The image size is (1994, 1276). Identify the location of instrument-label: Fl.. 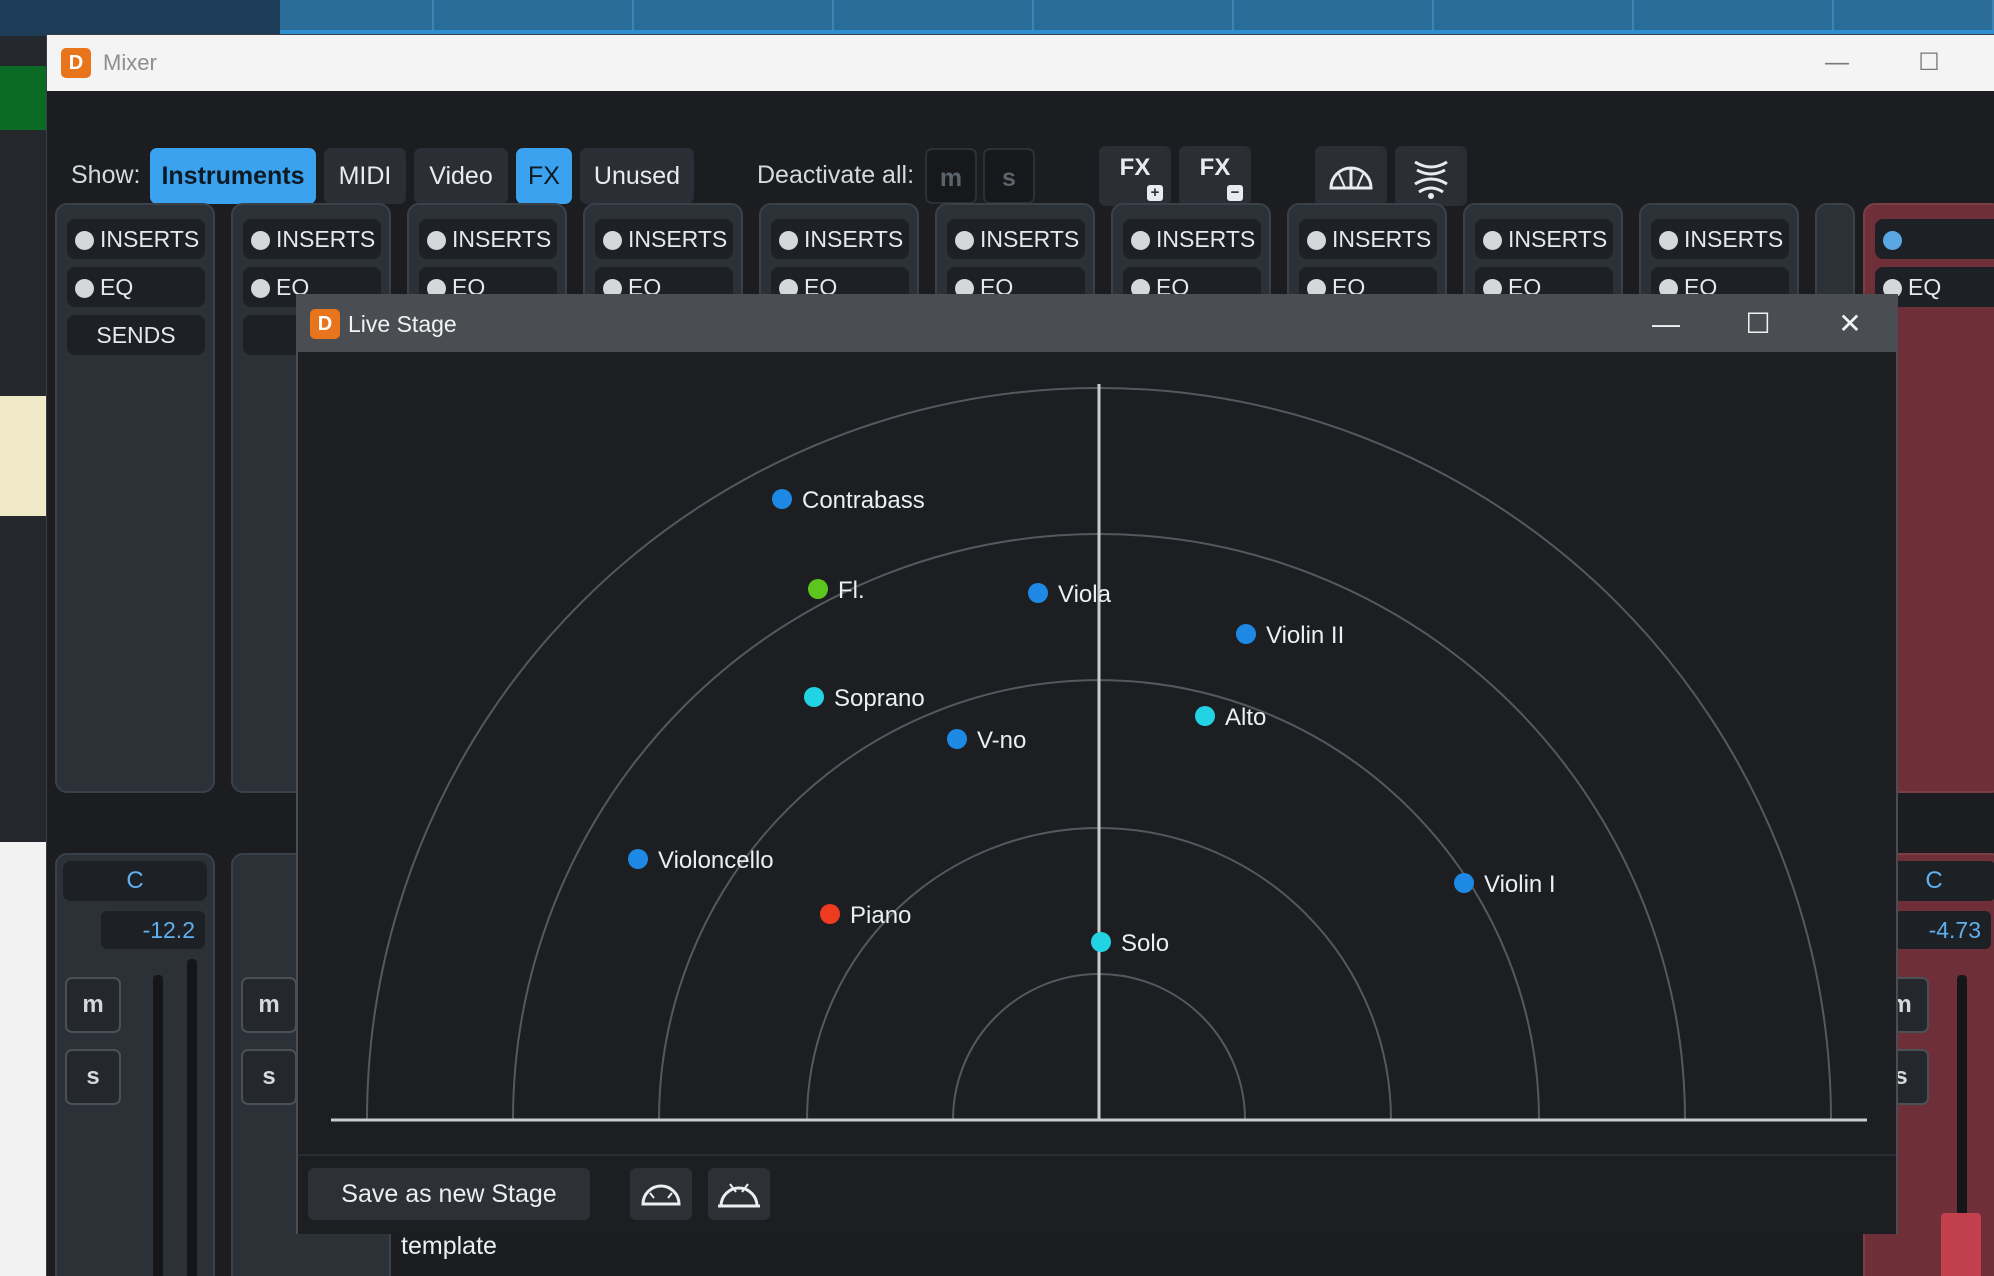
(851, 590).